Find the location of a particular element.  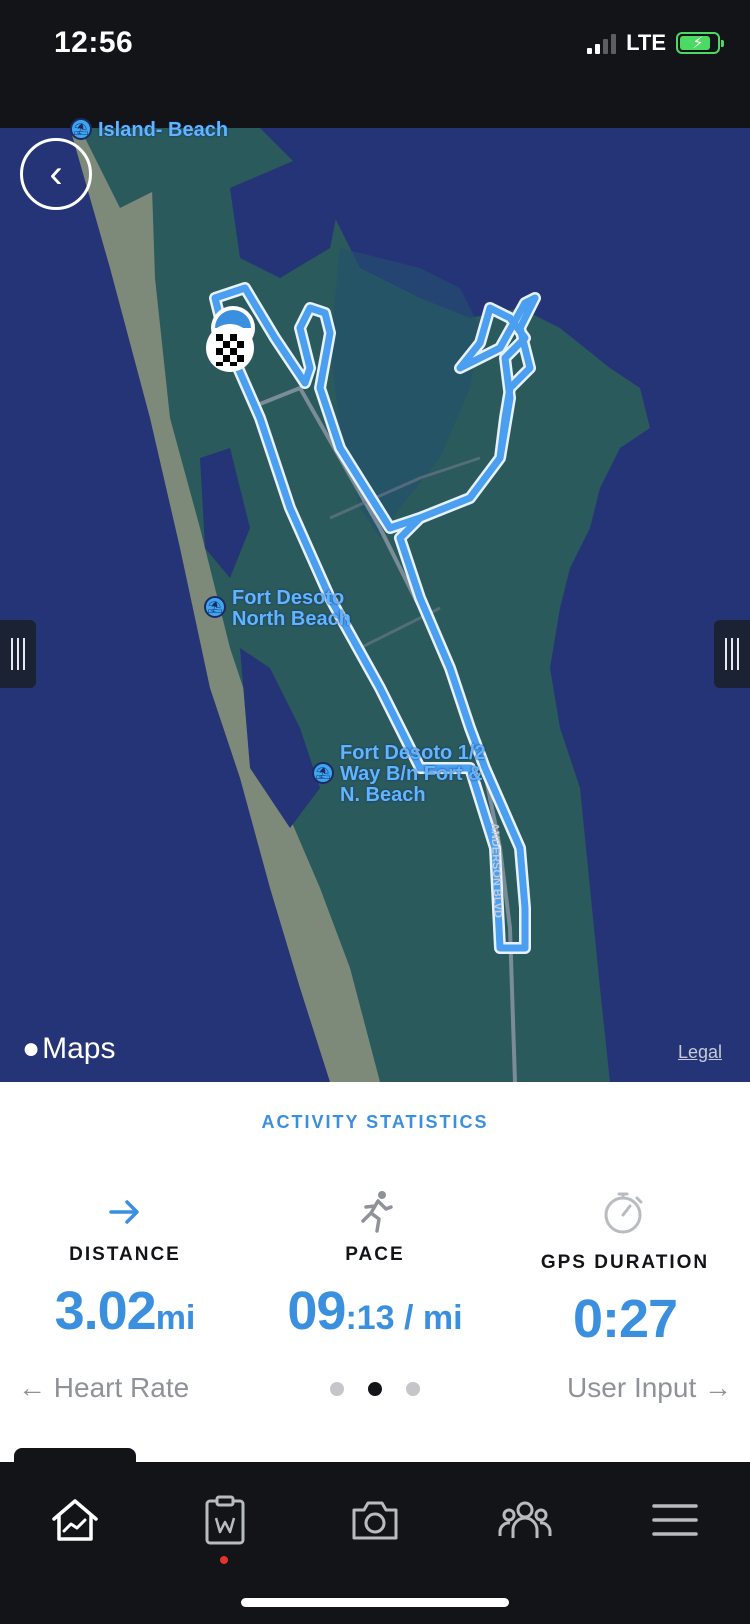

maps-attribution: ● Maps is located at coordinates (68, 1049).